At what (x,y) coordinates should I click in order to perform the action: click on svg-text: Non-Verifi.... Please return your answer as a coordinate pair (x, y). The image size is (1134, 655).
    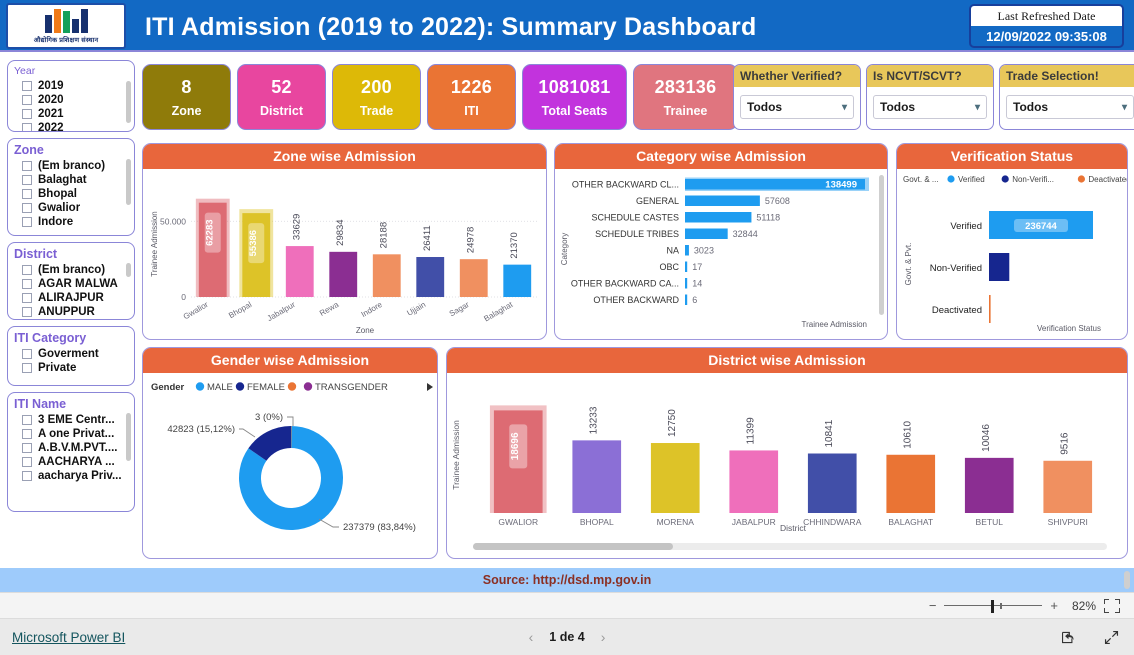
    Looking at the image, I should click on (1033, 179).